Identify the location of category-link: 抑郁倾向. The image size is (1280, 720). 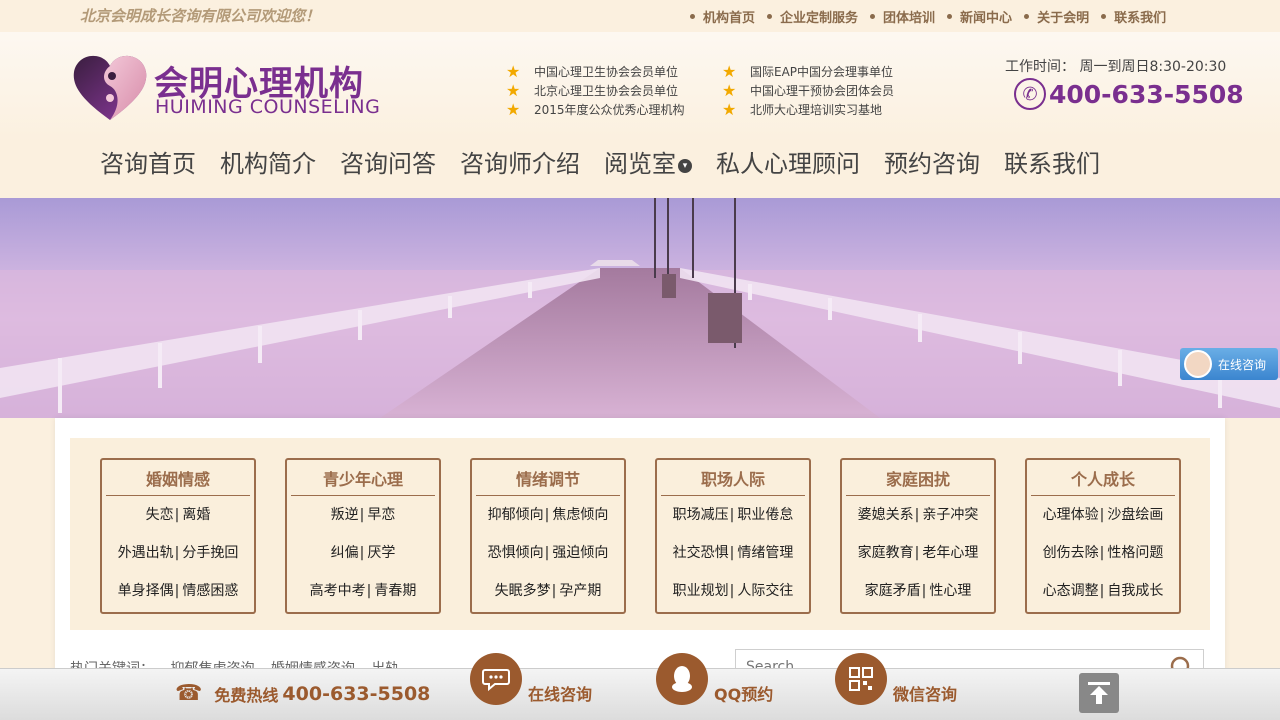
(516, 515).